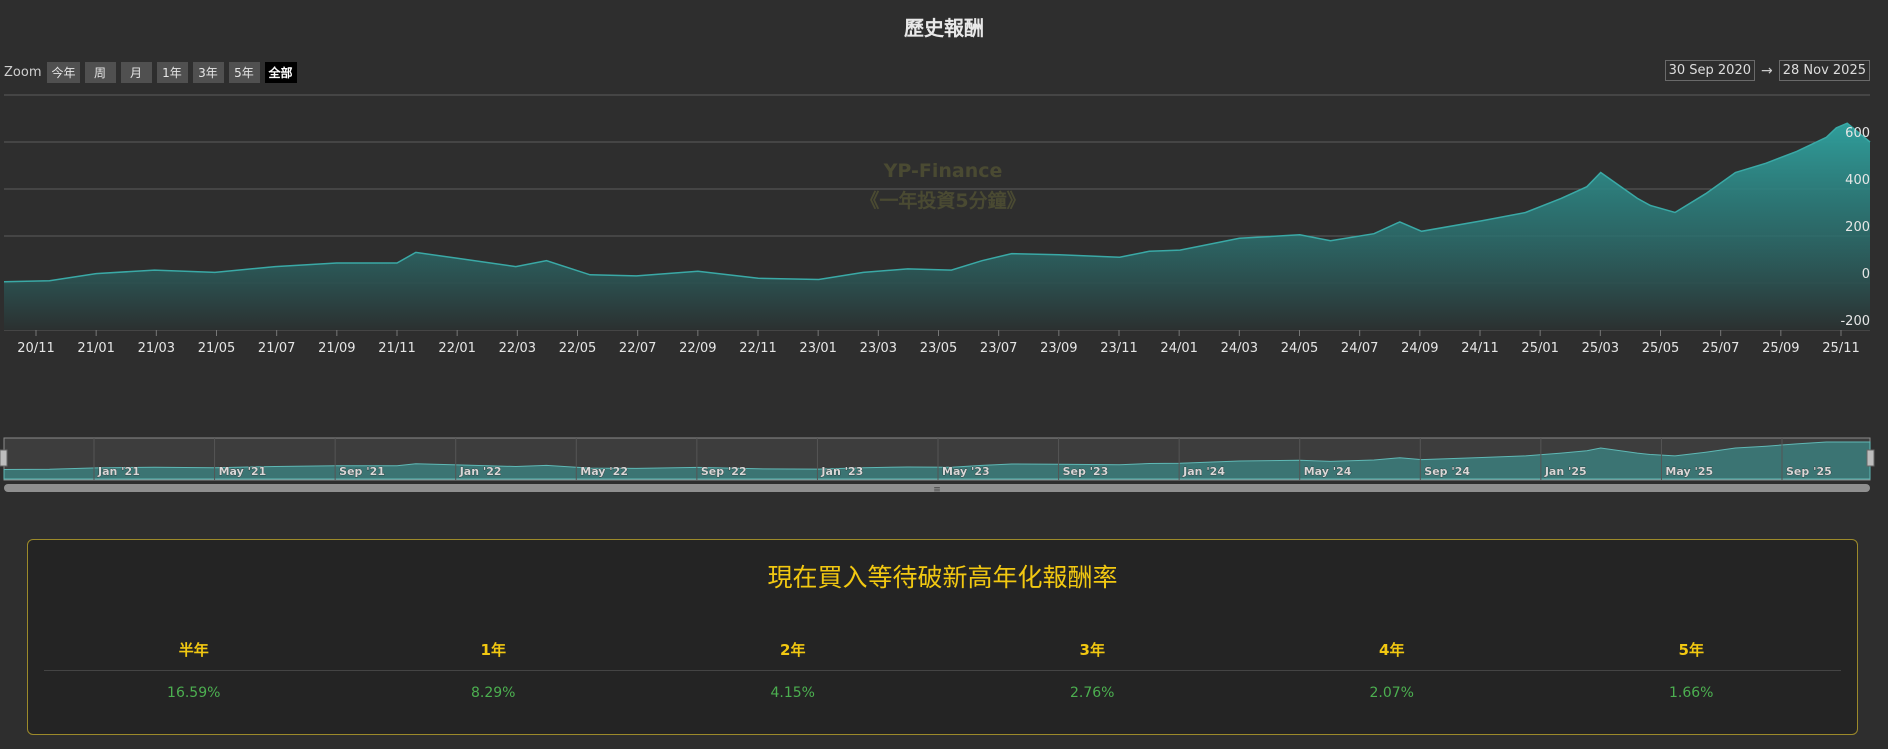  What do you see at coordinates (95, 348) in the screenshot?
I see `x-tick-label: 21/01` at bounding box center [95, 348].